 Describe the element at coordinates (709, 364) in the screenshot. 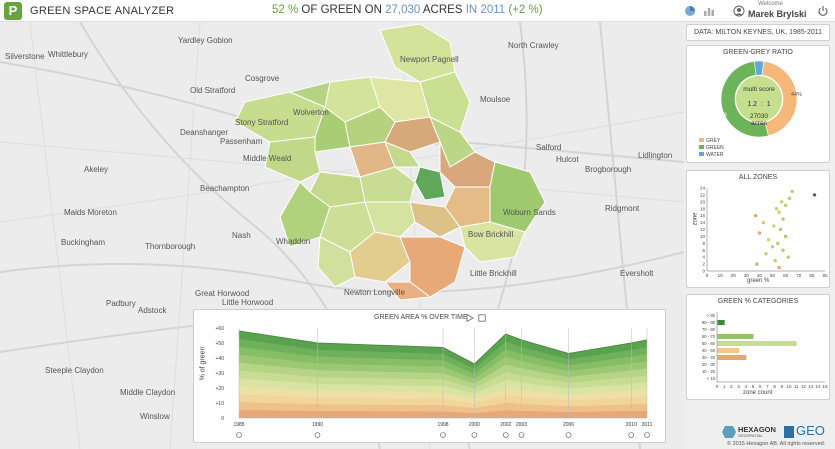

I see `category-label: 20 - 30` at that location.